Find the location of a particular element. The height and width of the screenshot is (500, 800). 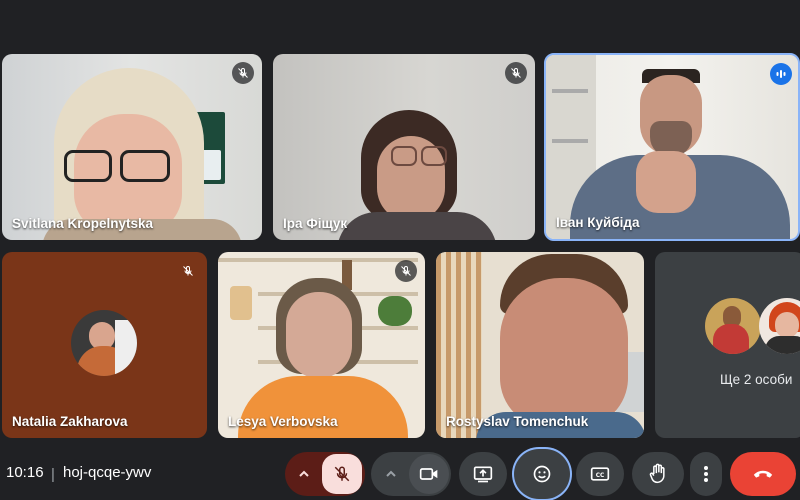

camera-control-group is located at coordinates (411, 474).